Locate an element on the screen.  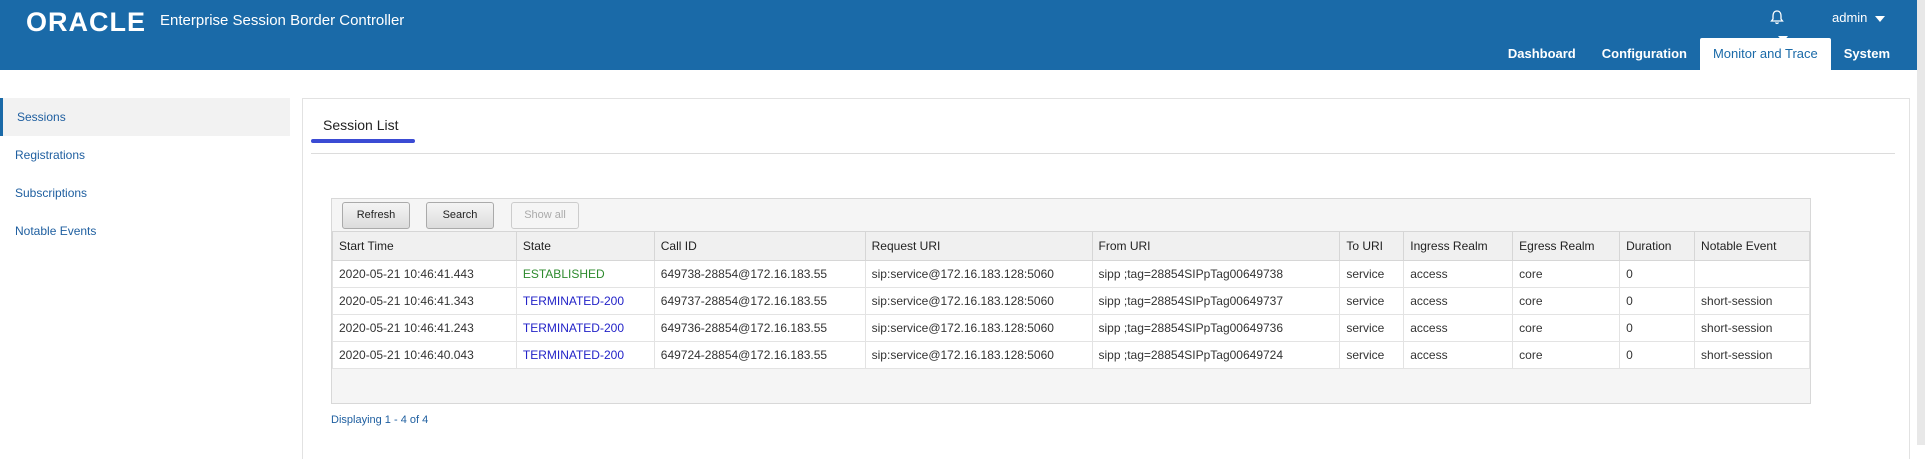
window-scrollbar is located at coordinates (1921, 222).